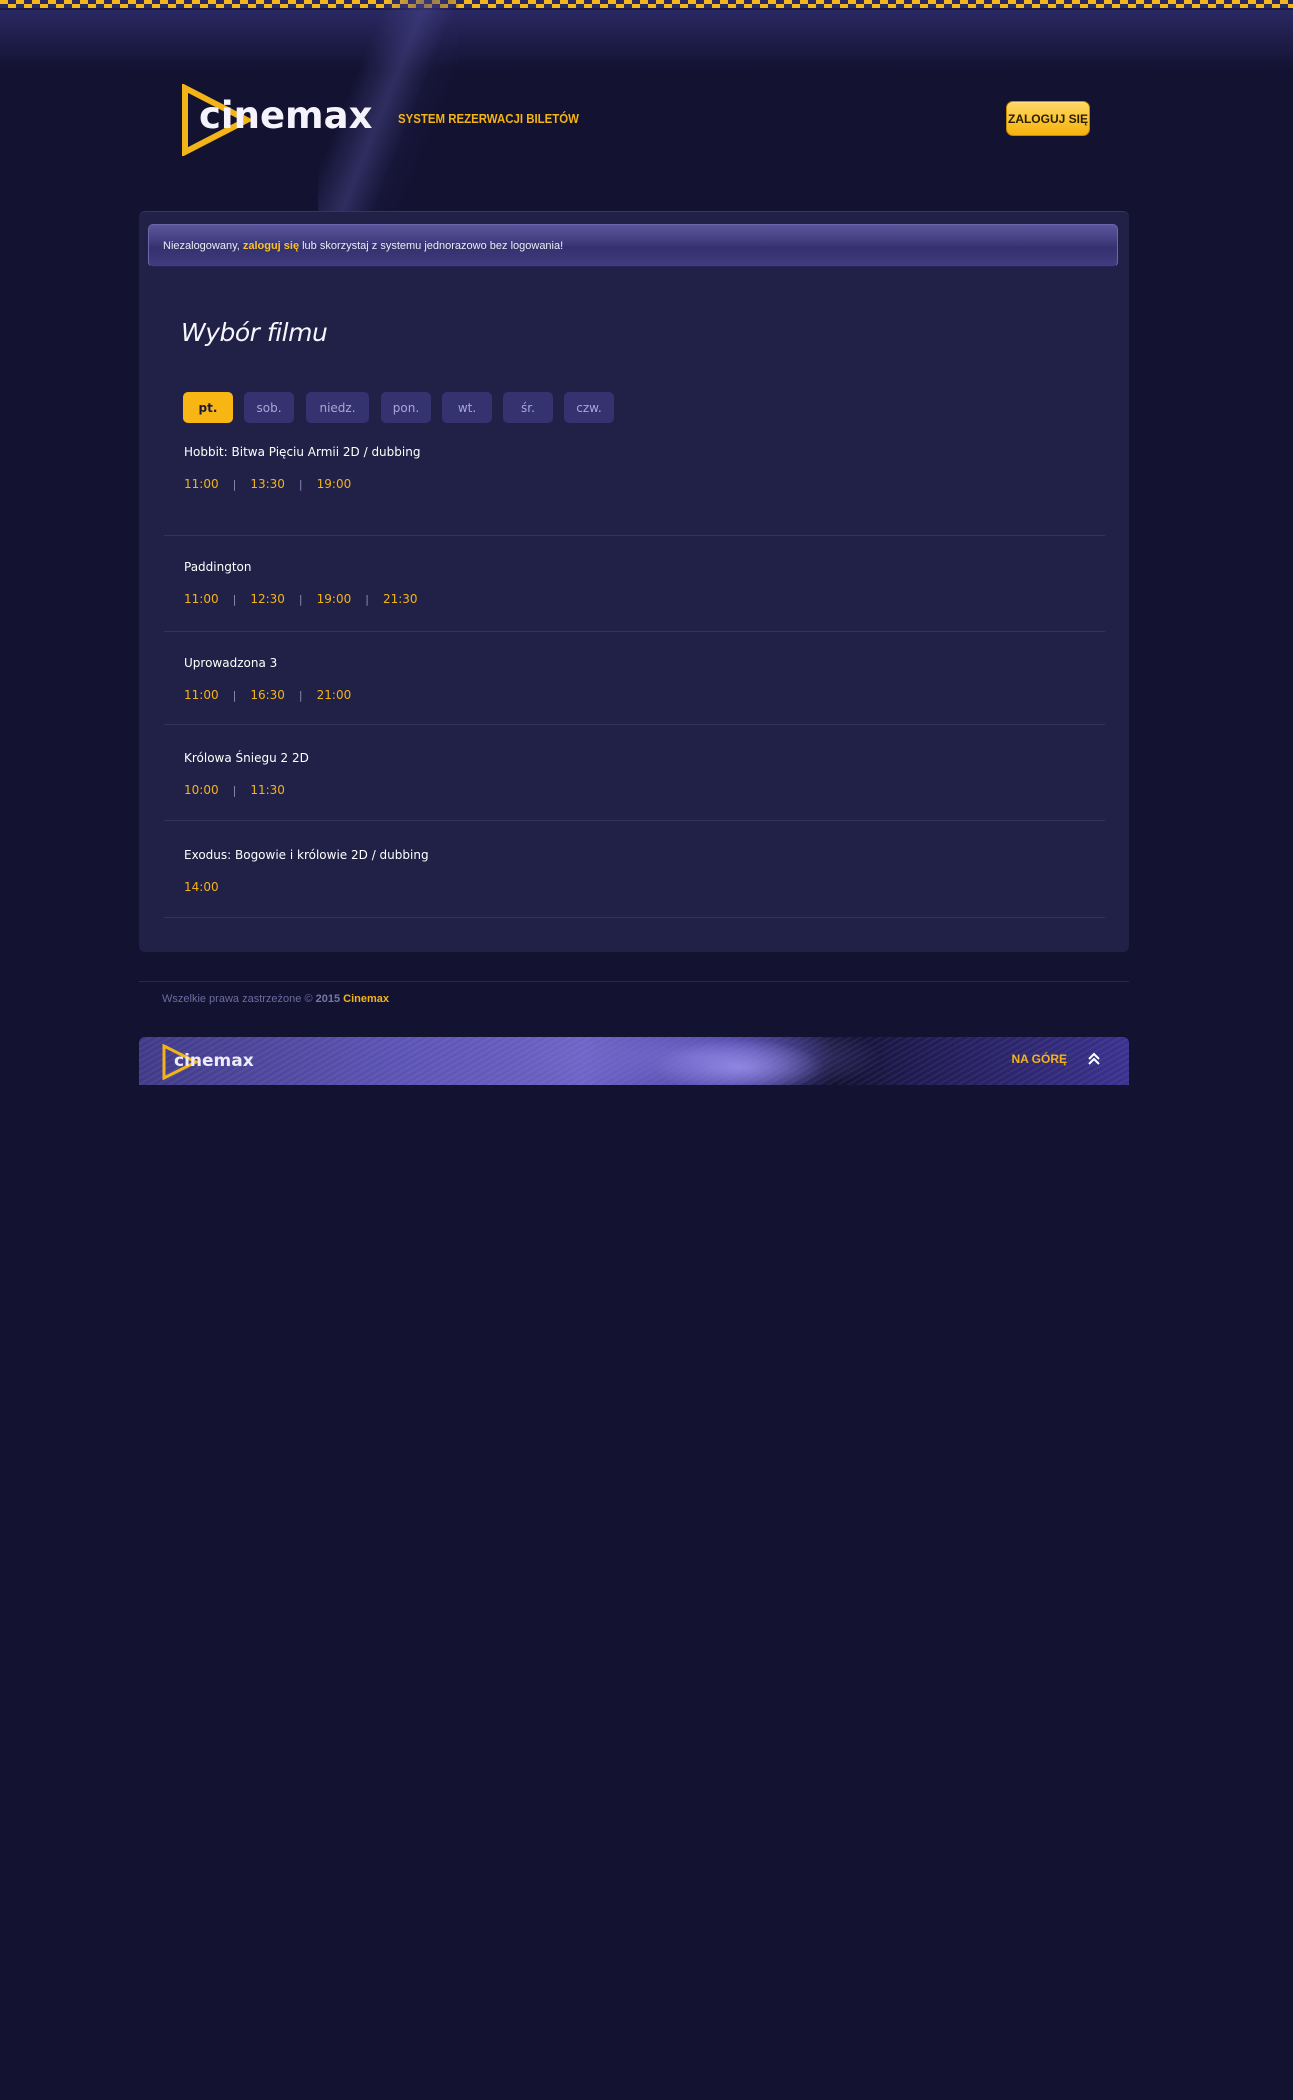 The image size is (1293, 2100). What do you see at coordinates (589, 407) in the screenshot?
I see `tab-day-thu: czw.` at bounding box center [589, 407].